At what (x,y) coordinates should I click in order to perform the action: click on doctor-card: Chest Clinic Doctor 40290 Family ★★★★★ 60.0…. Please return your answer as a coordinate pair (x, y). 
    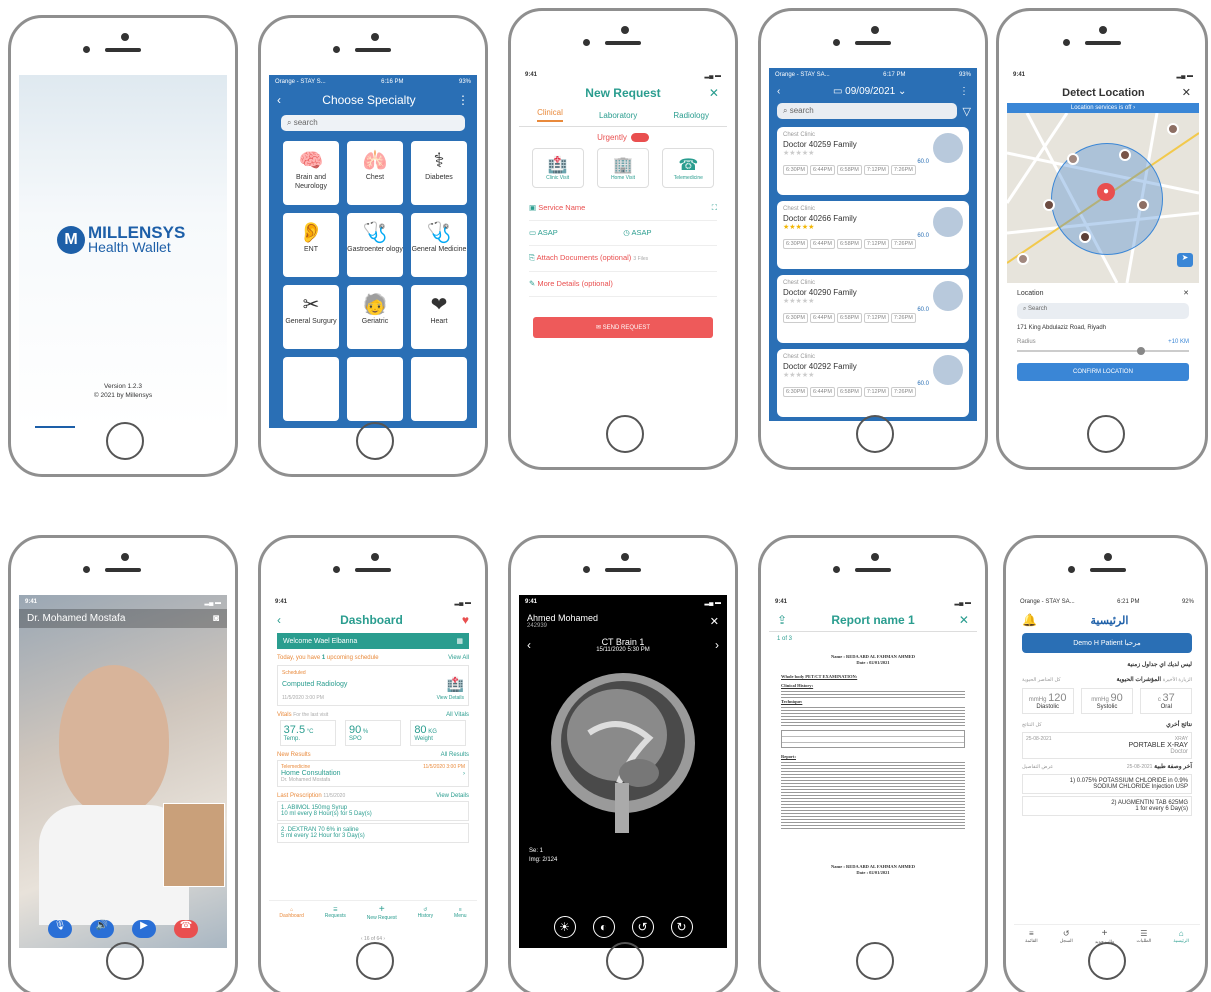
    Looking at the image, I should click on (873, 309).